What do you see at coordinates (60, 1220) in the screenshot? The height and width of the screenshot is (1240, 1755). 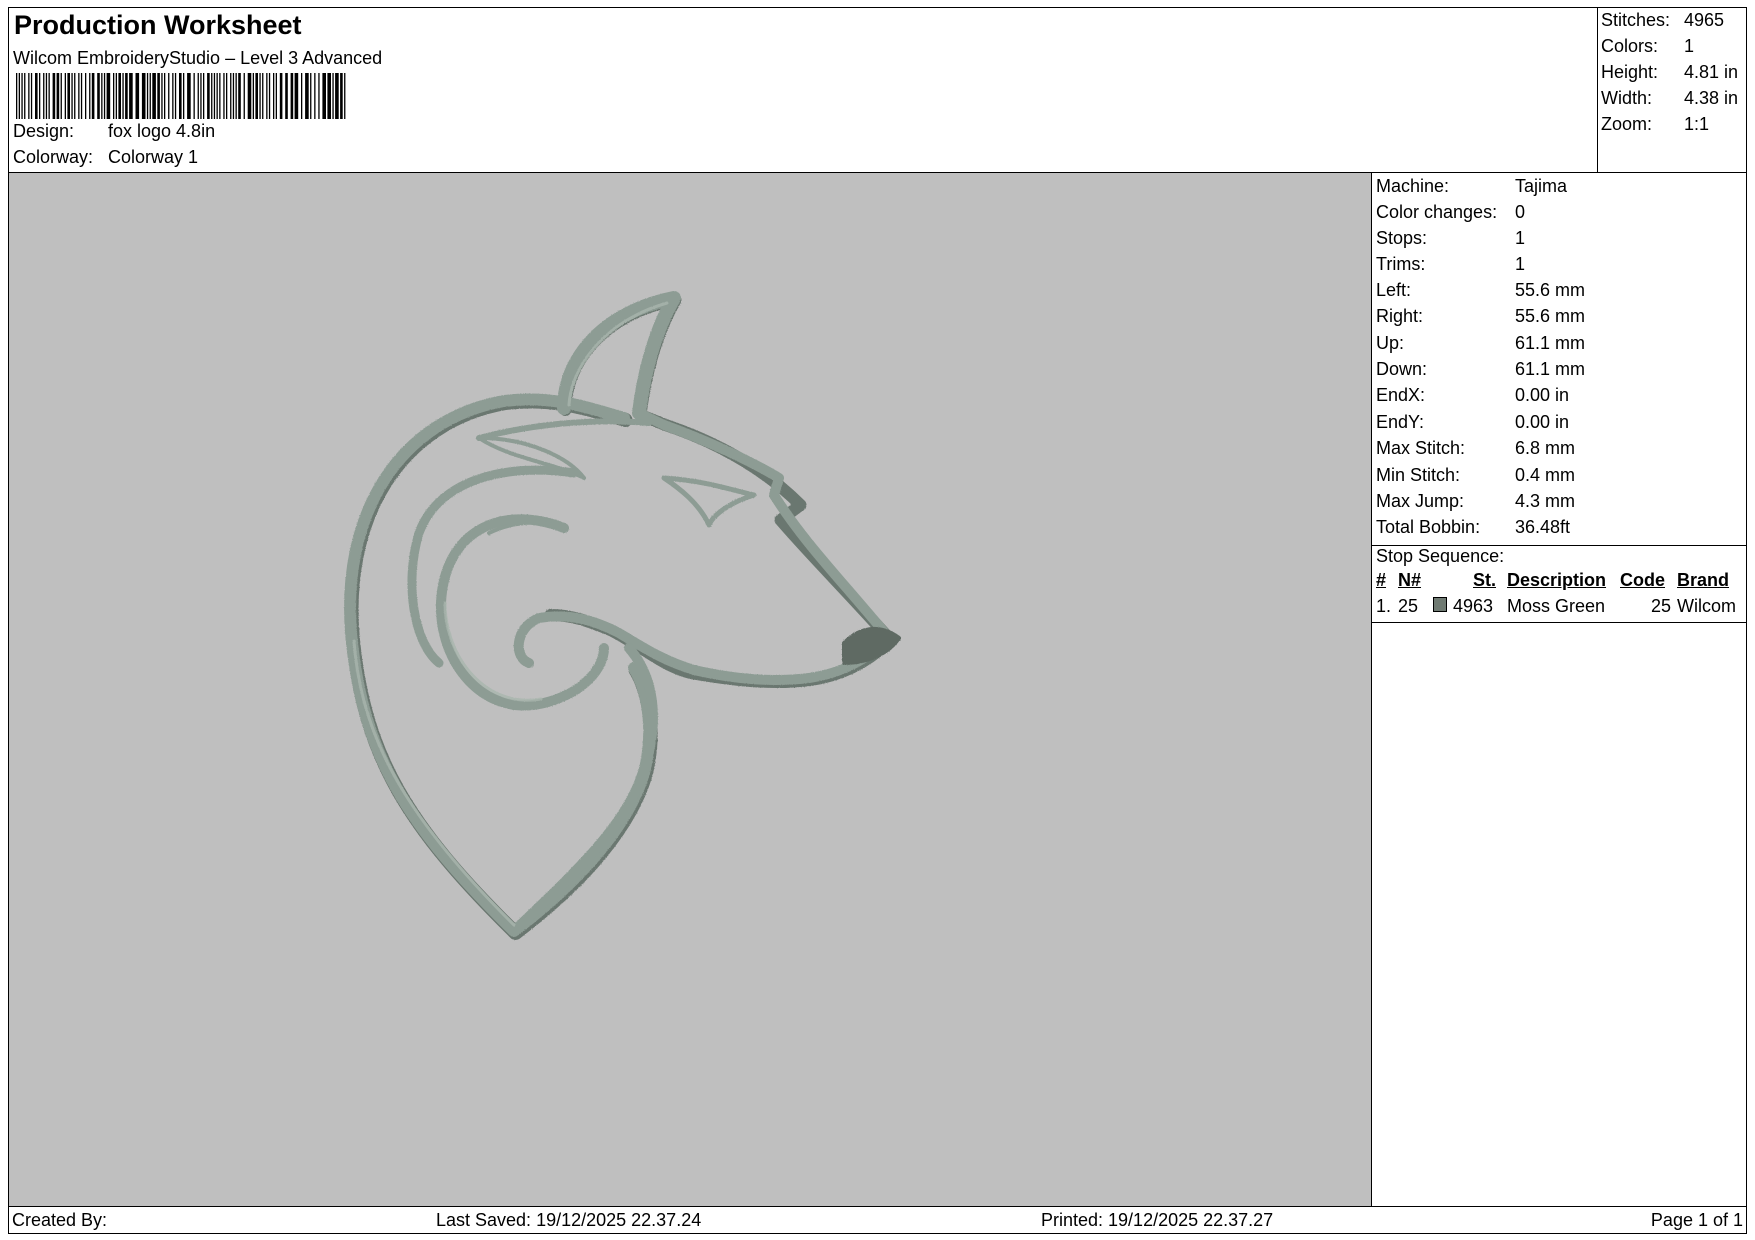 I see `created-by: Created By:` at bounding box center [60, 1220].